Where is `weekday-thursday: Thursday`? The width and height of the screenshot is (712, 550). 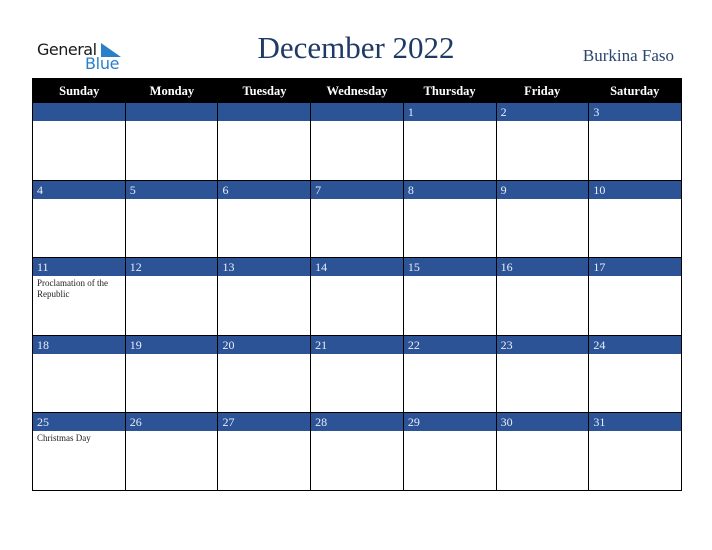 weekday-thursday: Thursday is located at coordinates (449, 91).